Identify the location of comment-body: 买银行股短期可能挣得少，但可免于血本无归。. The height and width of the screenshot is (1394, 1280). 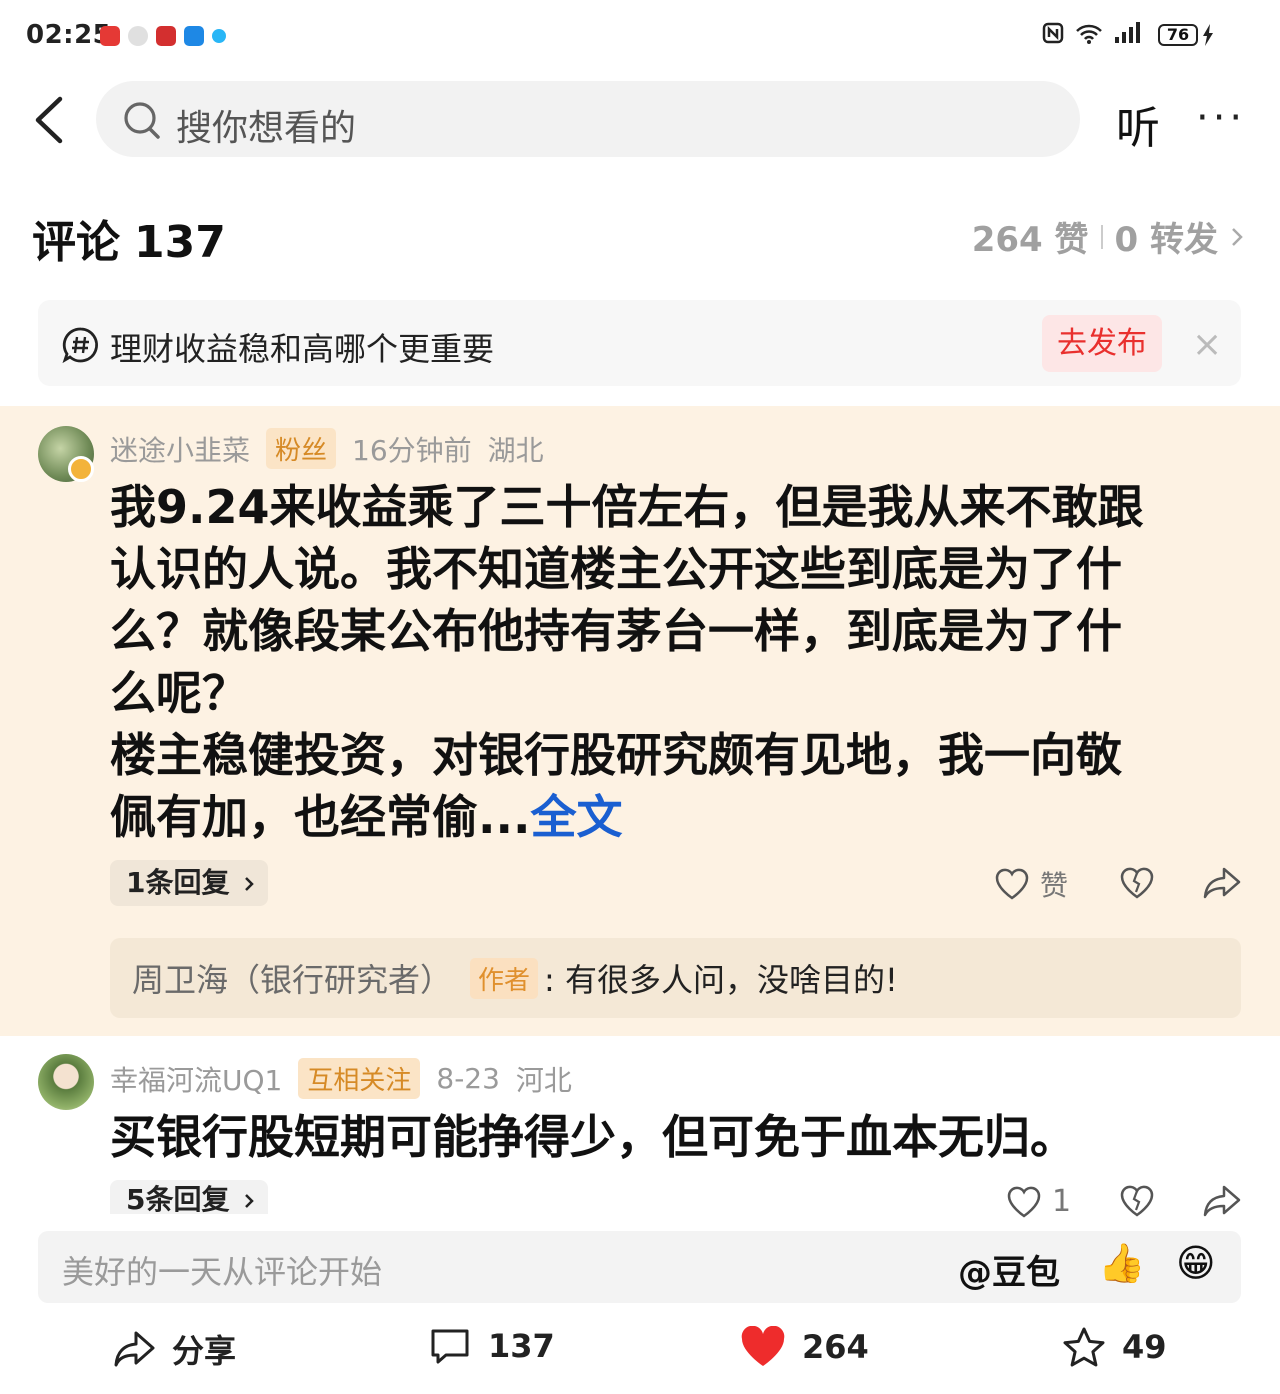
(593, 1137).